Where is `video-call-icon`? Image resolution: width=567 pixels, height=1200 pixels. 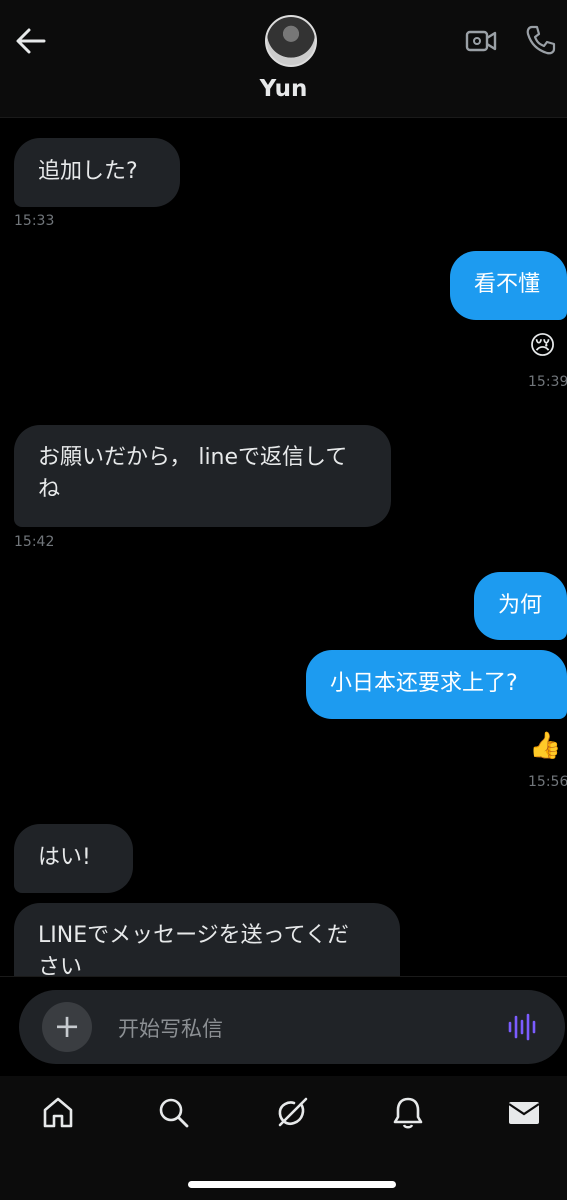 video-call-icon is located at coordinates (481, 41).